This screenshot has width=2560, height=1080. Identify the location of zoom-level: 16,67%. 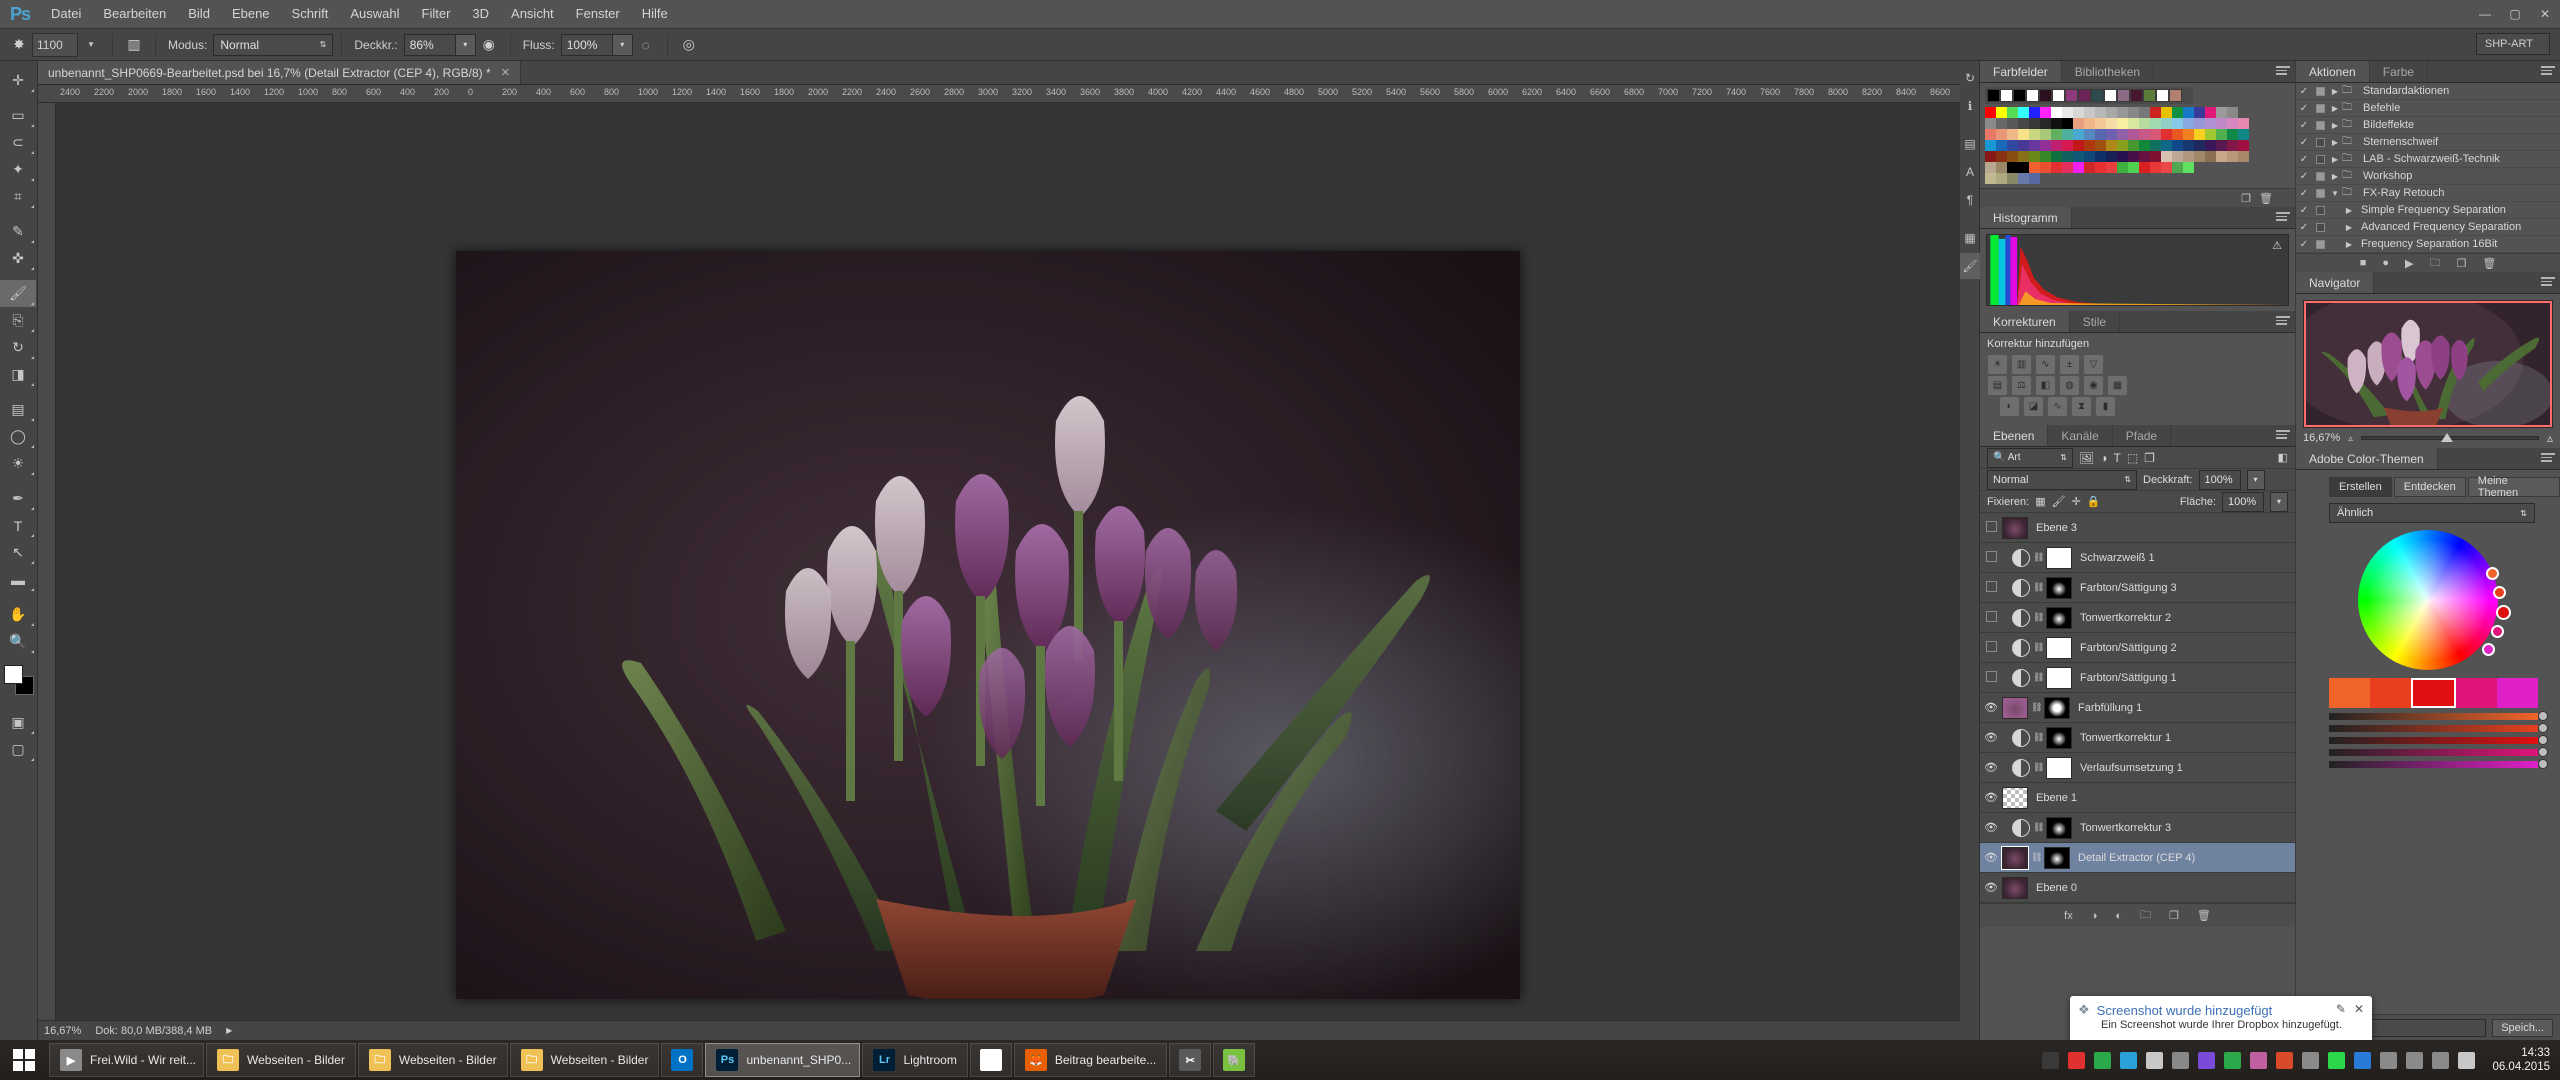
(62, 1031).